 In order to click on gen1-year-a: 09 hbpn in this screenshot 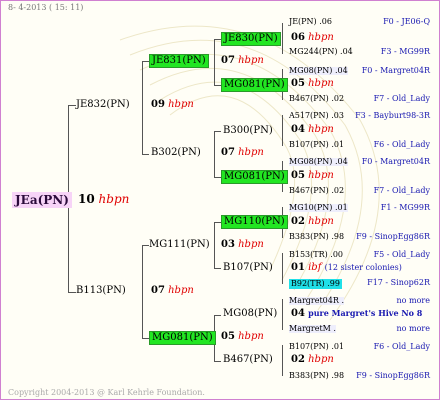, I will do `click(172, 104)`.